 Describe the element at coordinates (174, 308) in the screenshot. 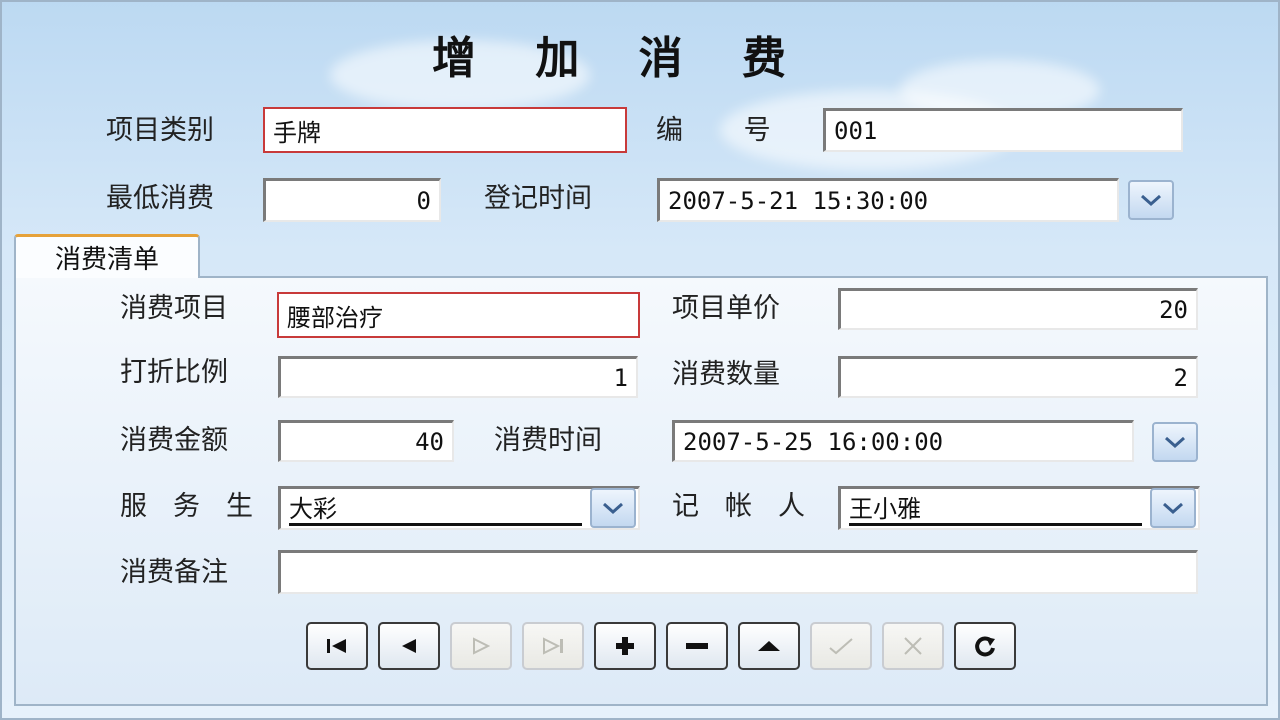

I see `item-label: 消费项目` at that location.